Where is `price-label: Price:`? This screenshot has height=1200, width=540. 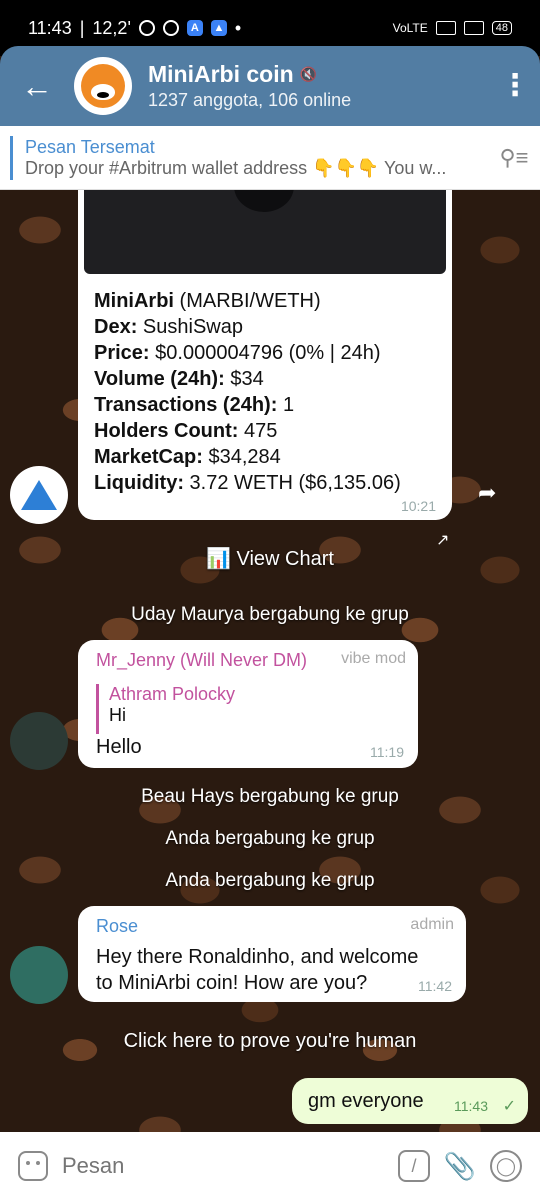 price-label: Price: is located at coordinates (122, 353).